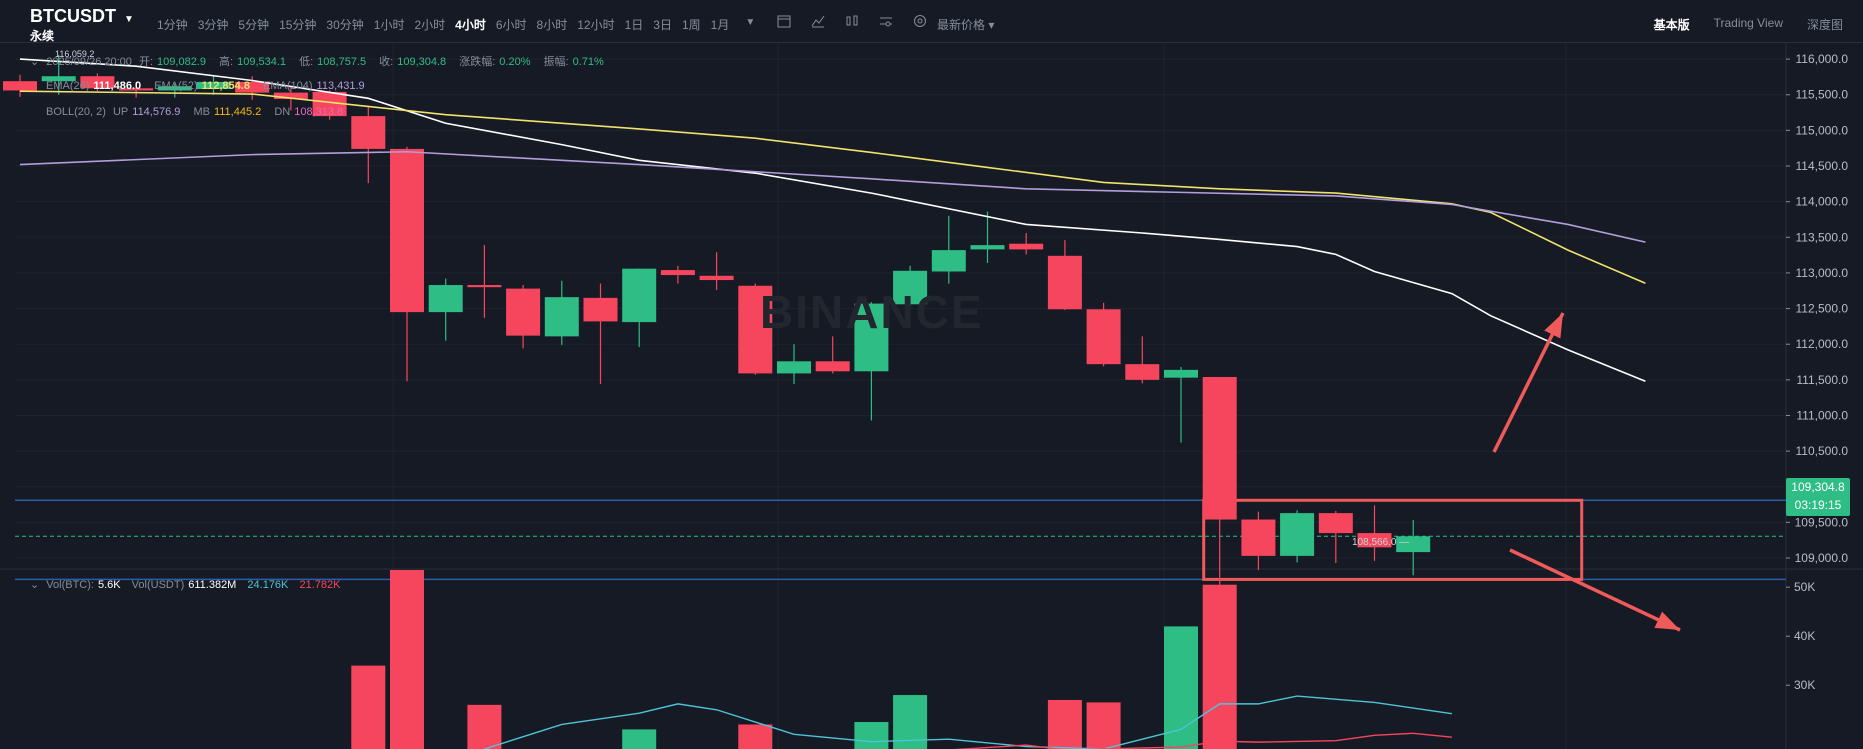  What do you see at coordinates (262, 62) in the screenshot?
I see `high-value: 109,534.1` at bounding box center [262, 62].